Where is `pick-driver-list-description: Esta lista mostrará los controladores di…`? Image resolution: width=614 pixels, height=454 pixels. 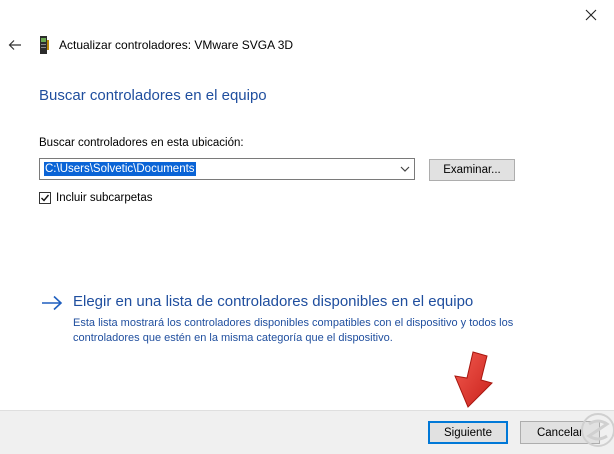 pick-driver-list-description: Esta lista mostrará los controladores di… is located at coordinates (293, 330).